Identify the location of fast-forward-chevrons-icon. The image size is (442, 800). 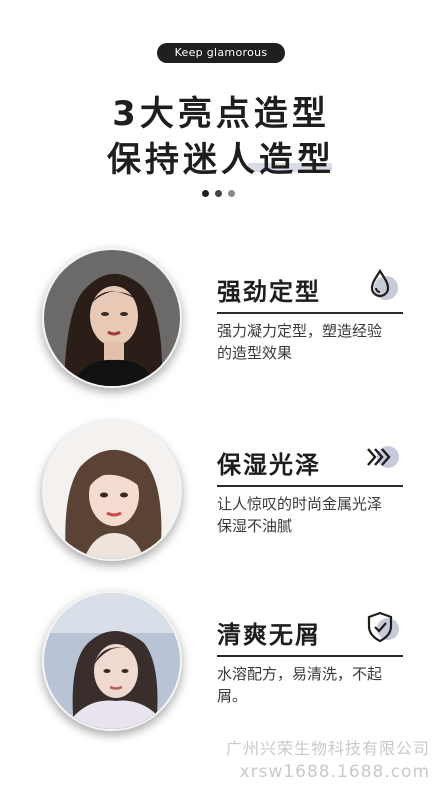
(382, 457).